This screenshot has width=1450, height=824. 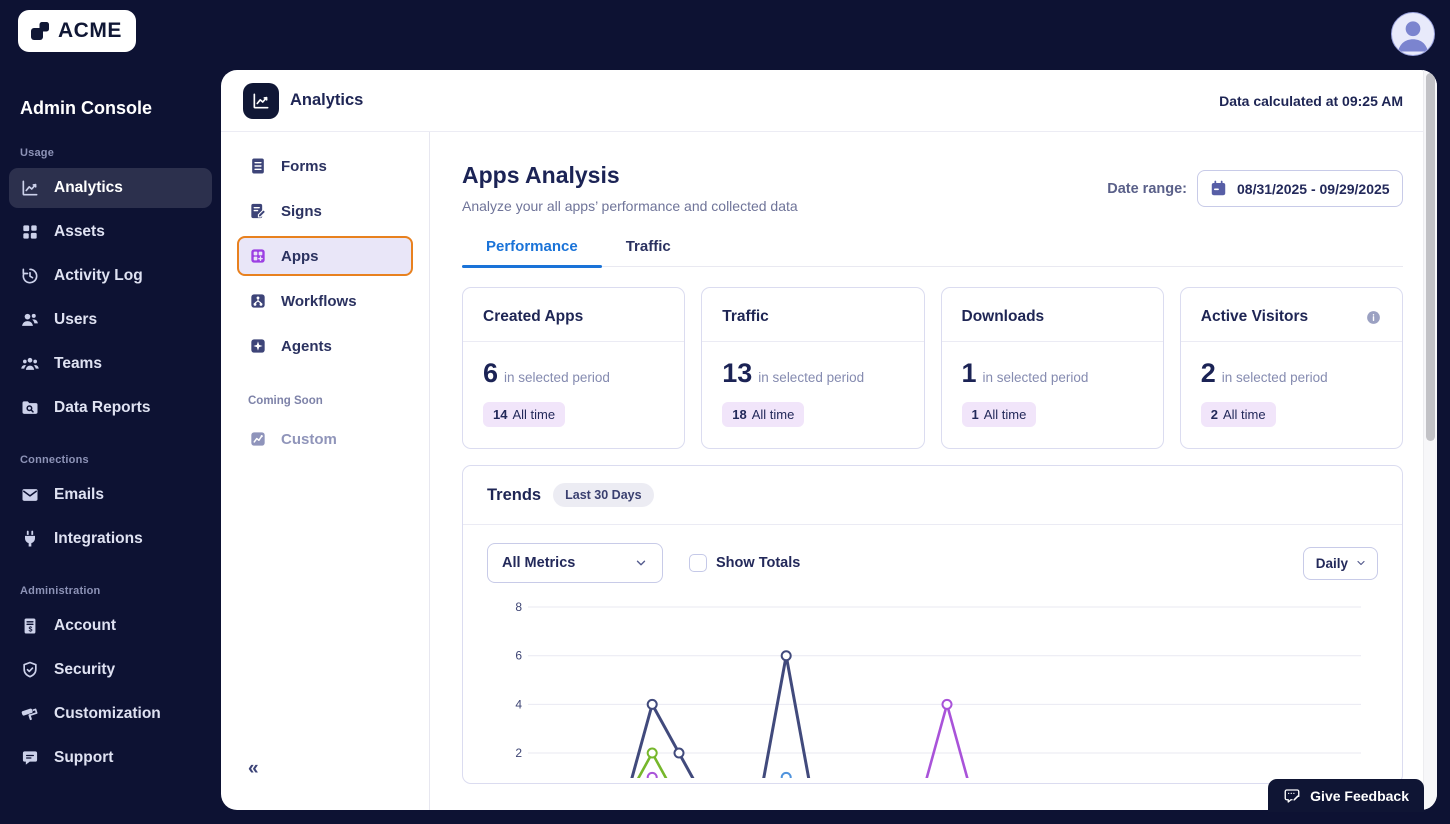 What do you see at coordinates (110, 232) in the screenshot?
I see `sidebar-item-assets: Assets` at bounding box center [110, 232].